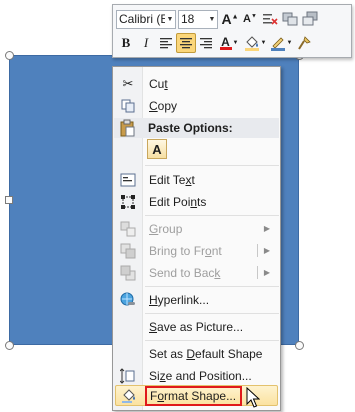  Describe the element at coordinates (9, 345) in the screenshot. I see `resize-handle-bottom-left` at that location.